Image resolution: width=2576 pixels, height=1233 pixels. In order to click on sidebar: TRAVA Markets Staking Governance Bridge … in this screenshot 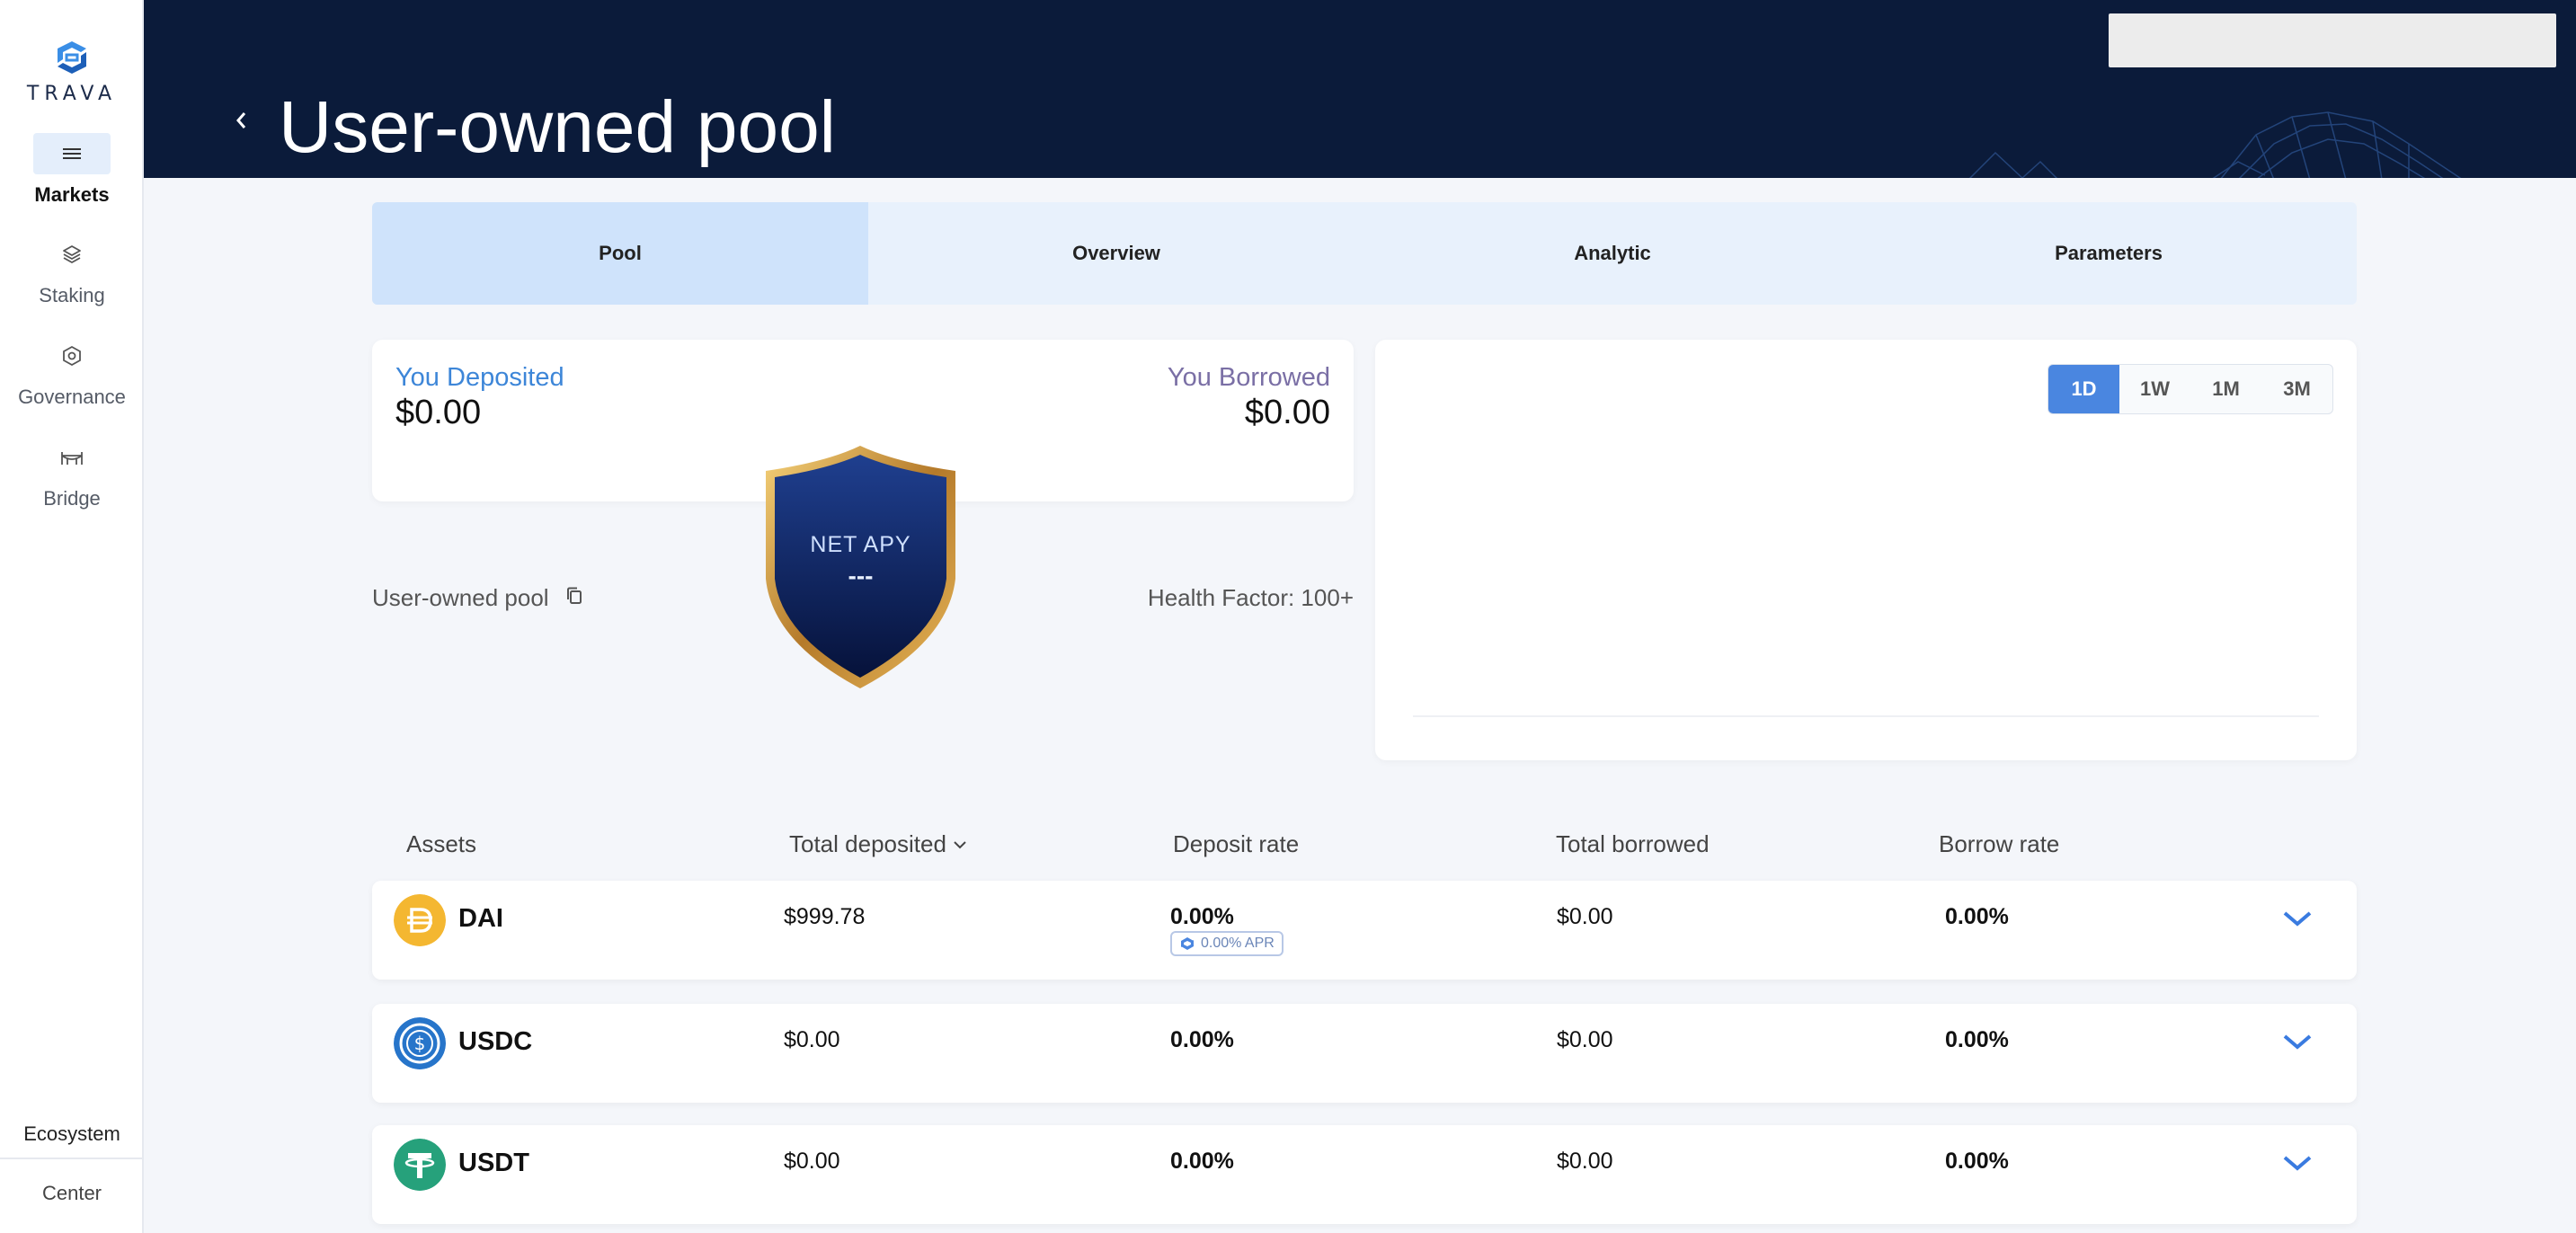, I will do `click(72, 616)`.